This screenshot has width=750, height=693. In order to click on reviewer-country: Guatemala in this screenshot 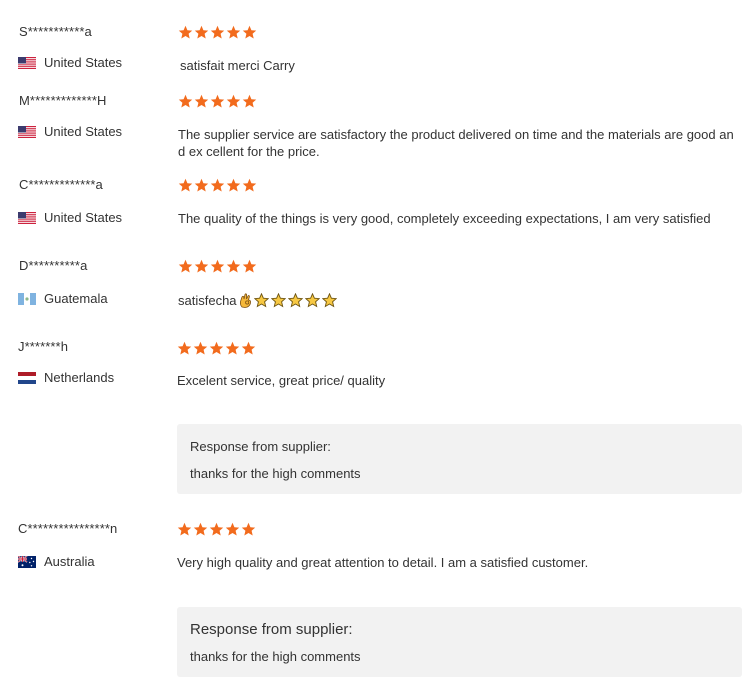, I will do `click(63, 299)`.